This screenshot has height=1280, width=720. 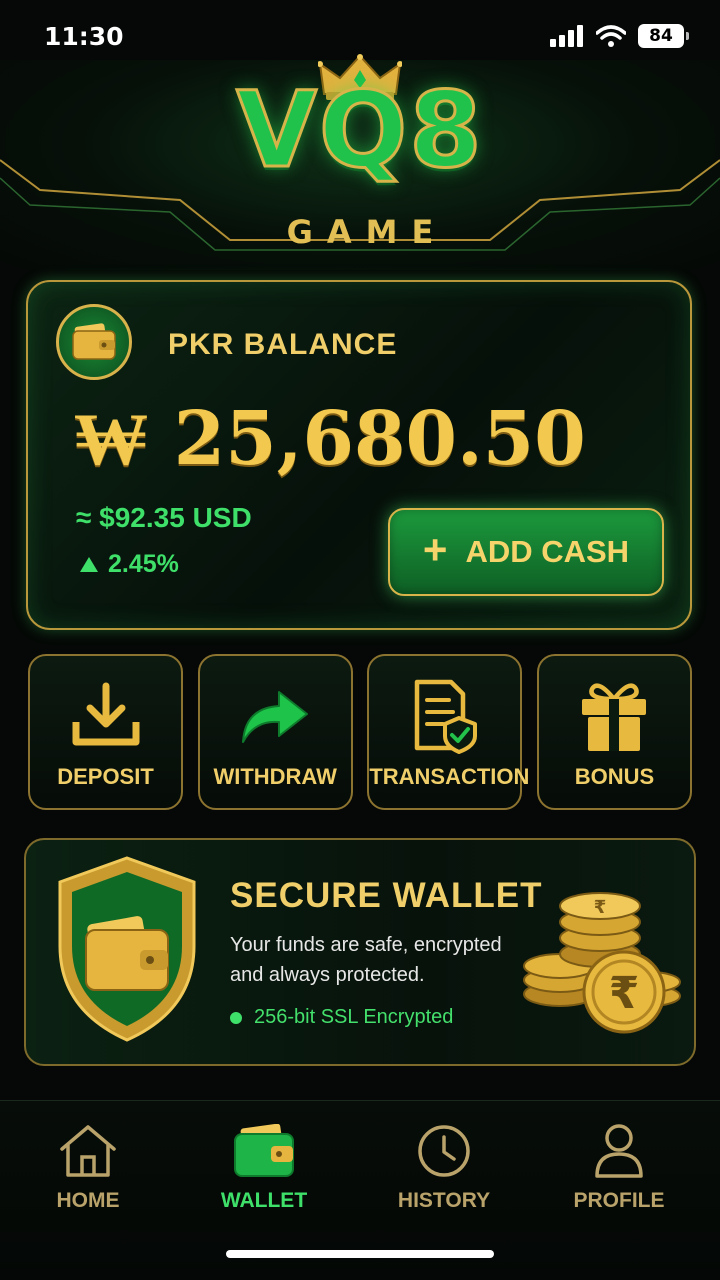 What do you see at coordinates (611, 36) in the screenshot?
I see `wifi-icon` at bounding box center [611, 36].